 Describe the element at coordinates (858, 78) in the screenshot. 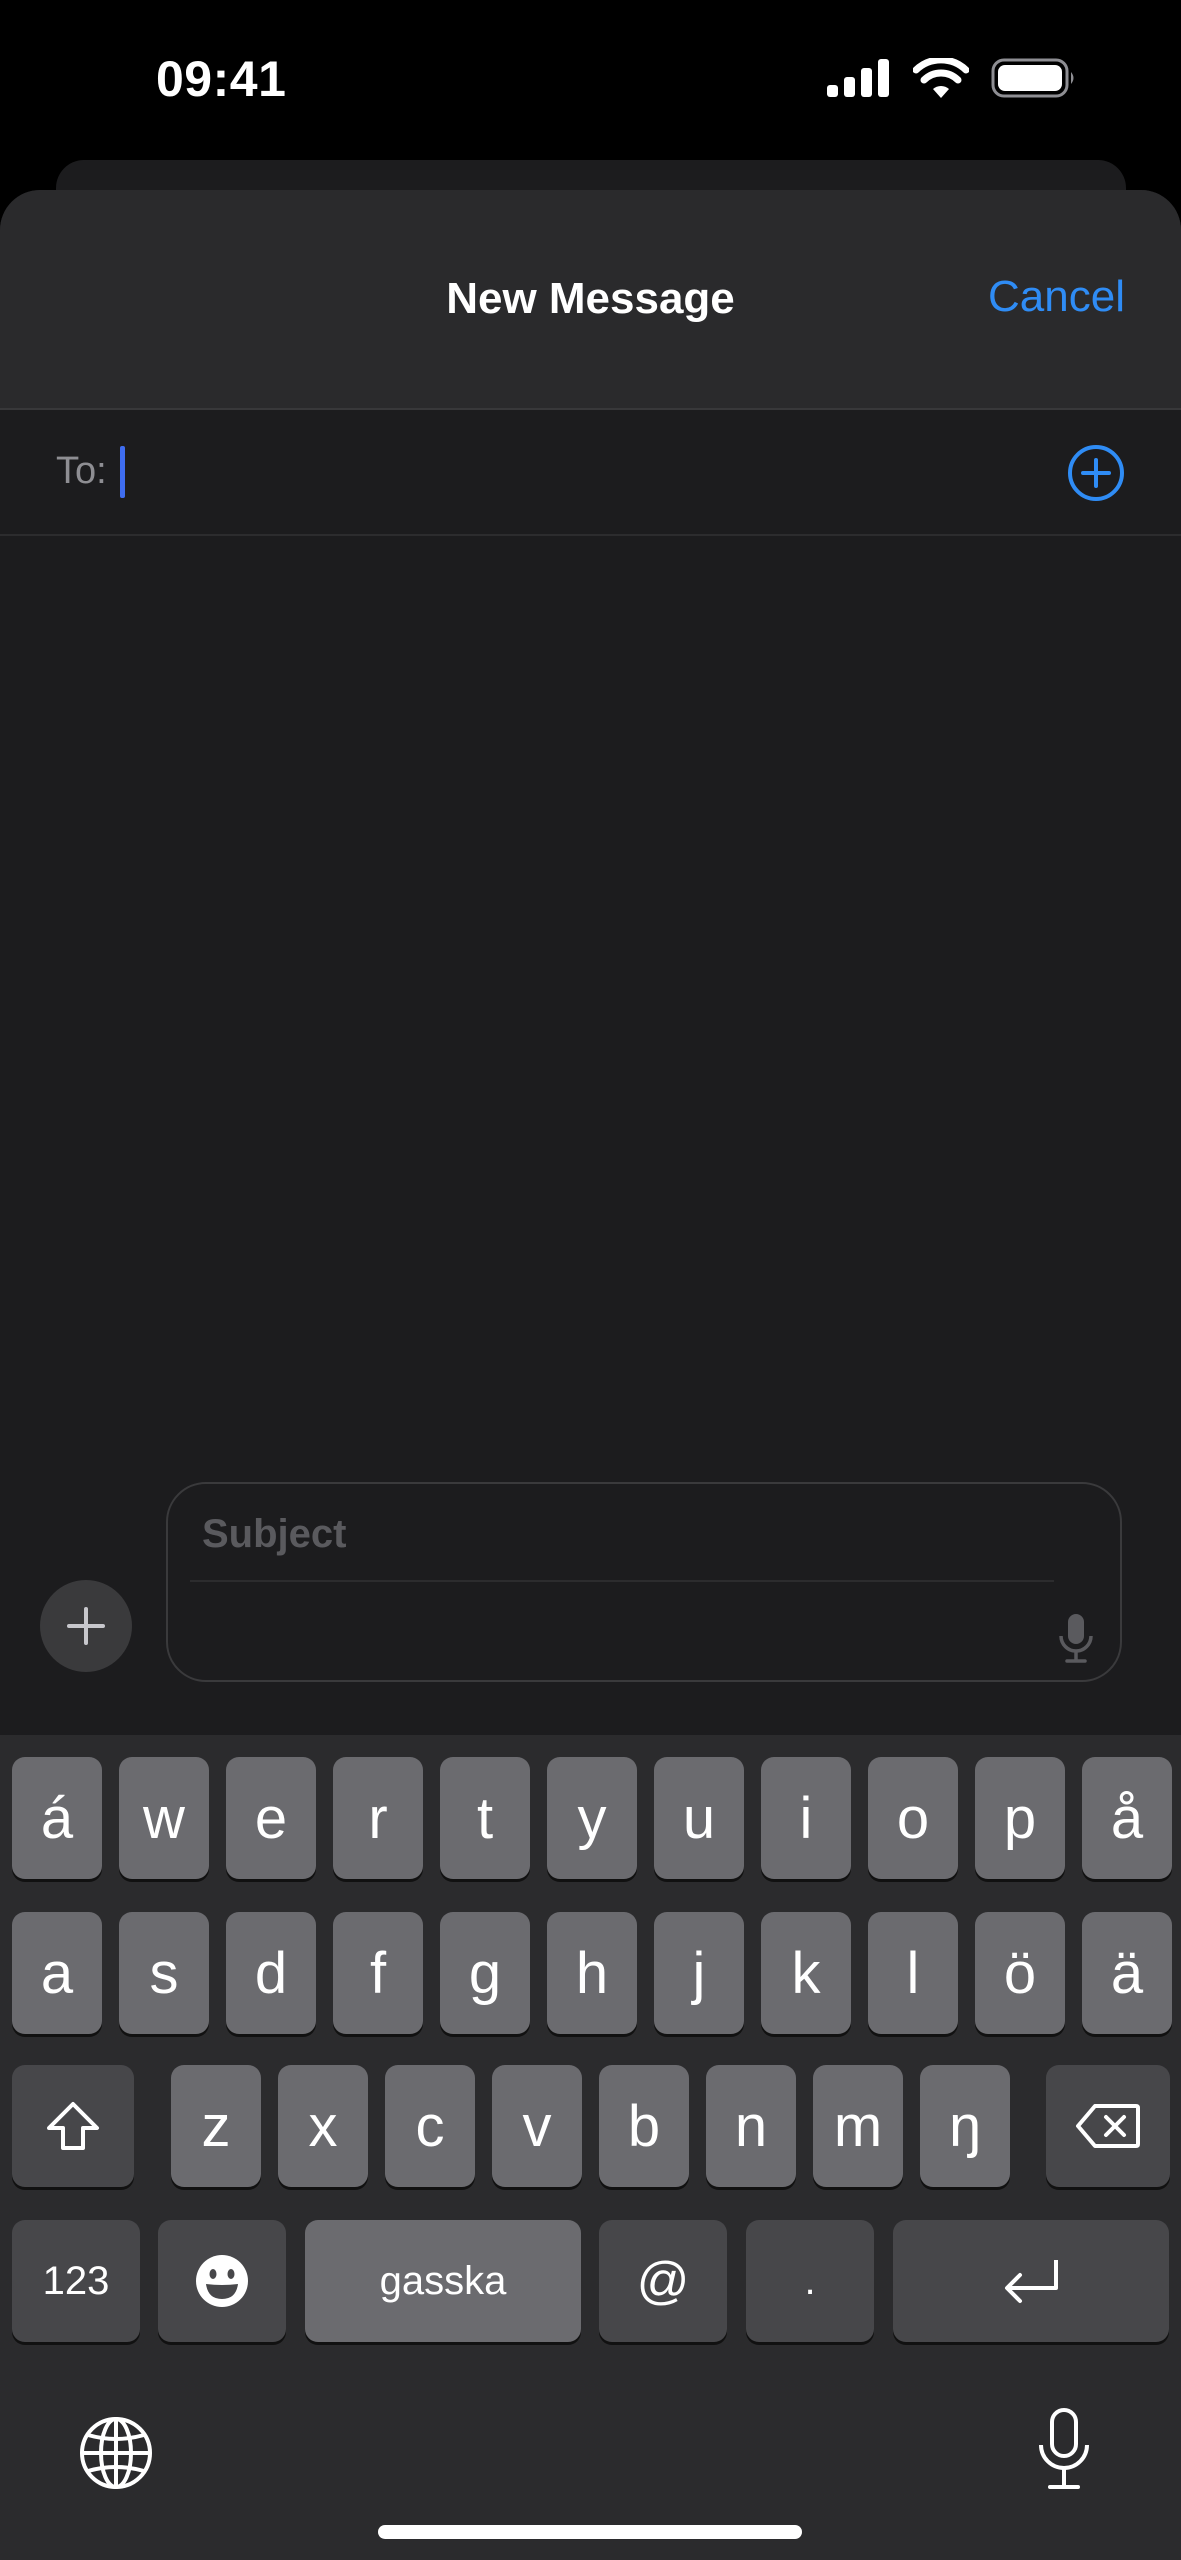

I see `signal-icon` at that location.